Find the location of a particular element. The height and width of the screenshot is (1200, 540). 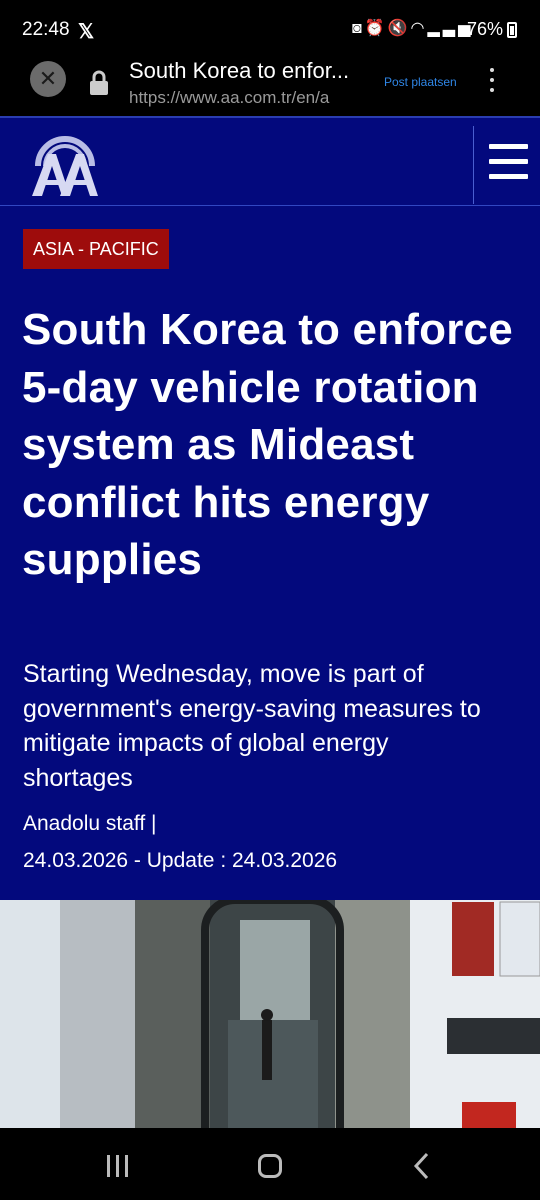

article-author: Anadolu staff | is located at coordinates (90, 823).